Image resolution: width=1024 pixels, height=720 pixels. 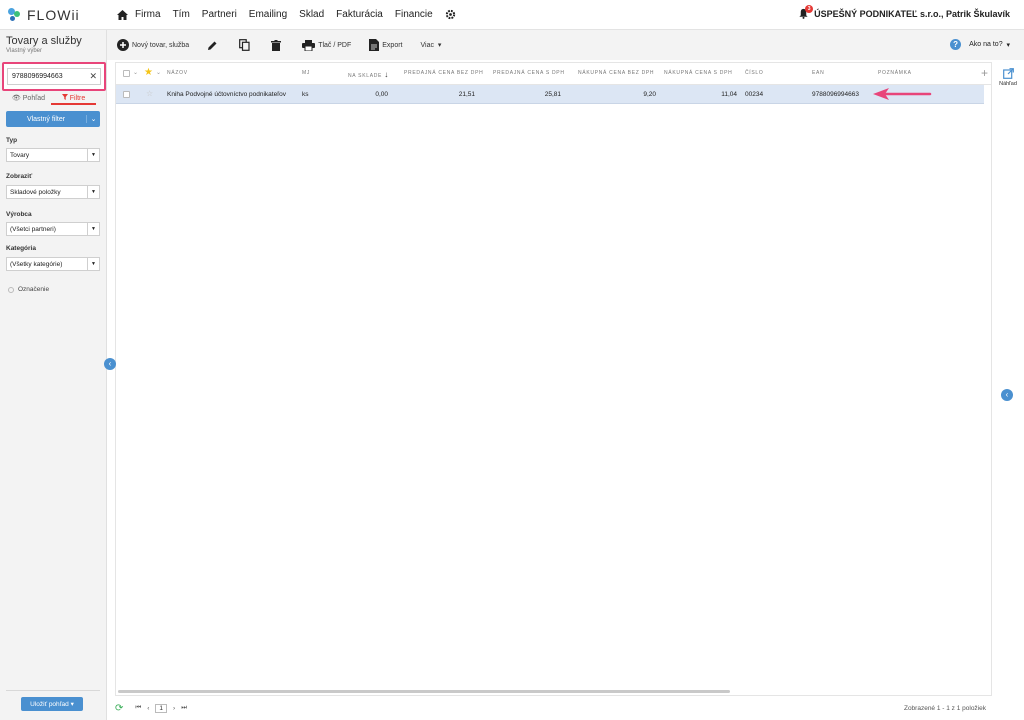 I want to click on col-ean: EAN, so click(x=818, y=73).